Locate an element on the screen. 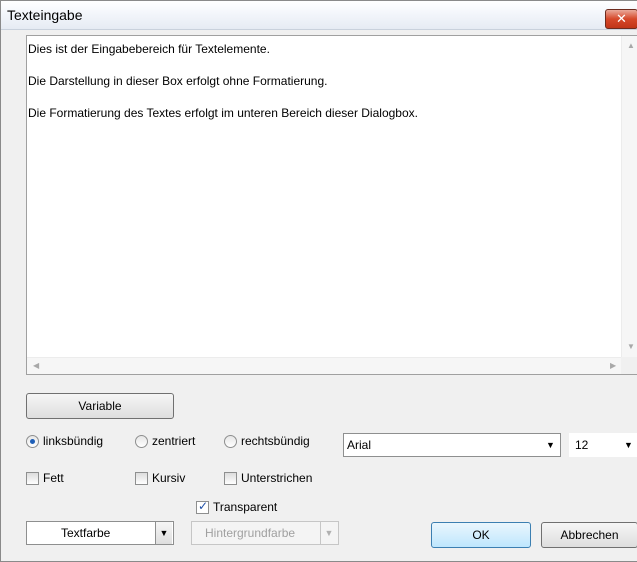 The image size is (637, 562). variable-button: Variable is located at coordinates (100, 406).